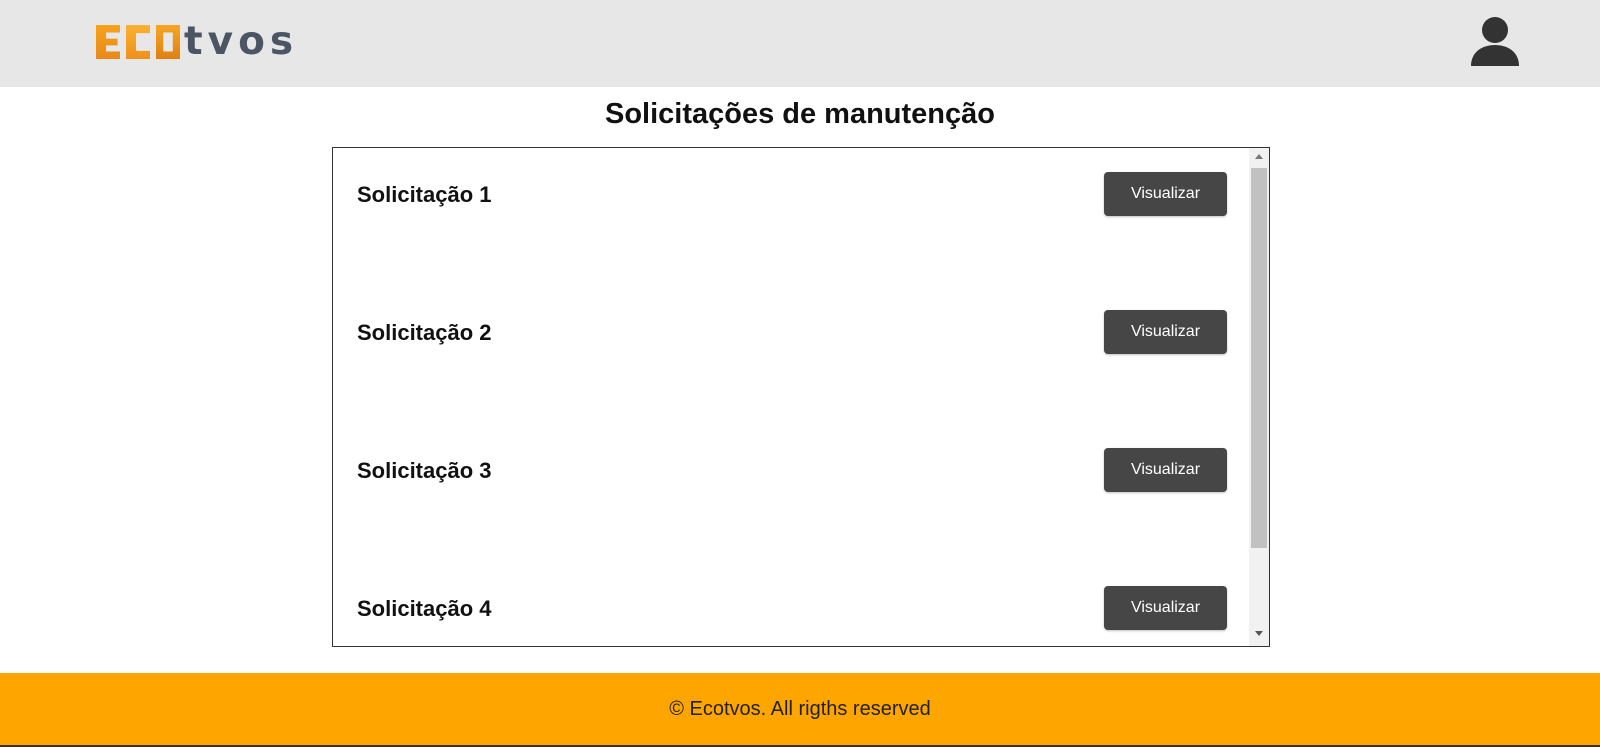  What do you see at coordinates (792, 332) in the screenshot?
I see `list-item: Solicitação 2 Visualizar` at bounding box center [792, 332].